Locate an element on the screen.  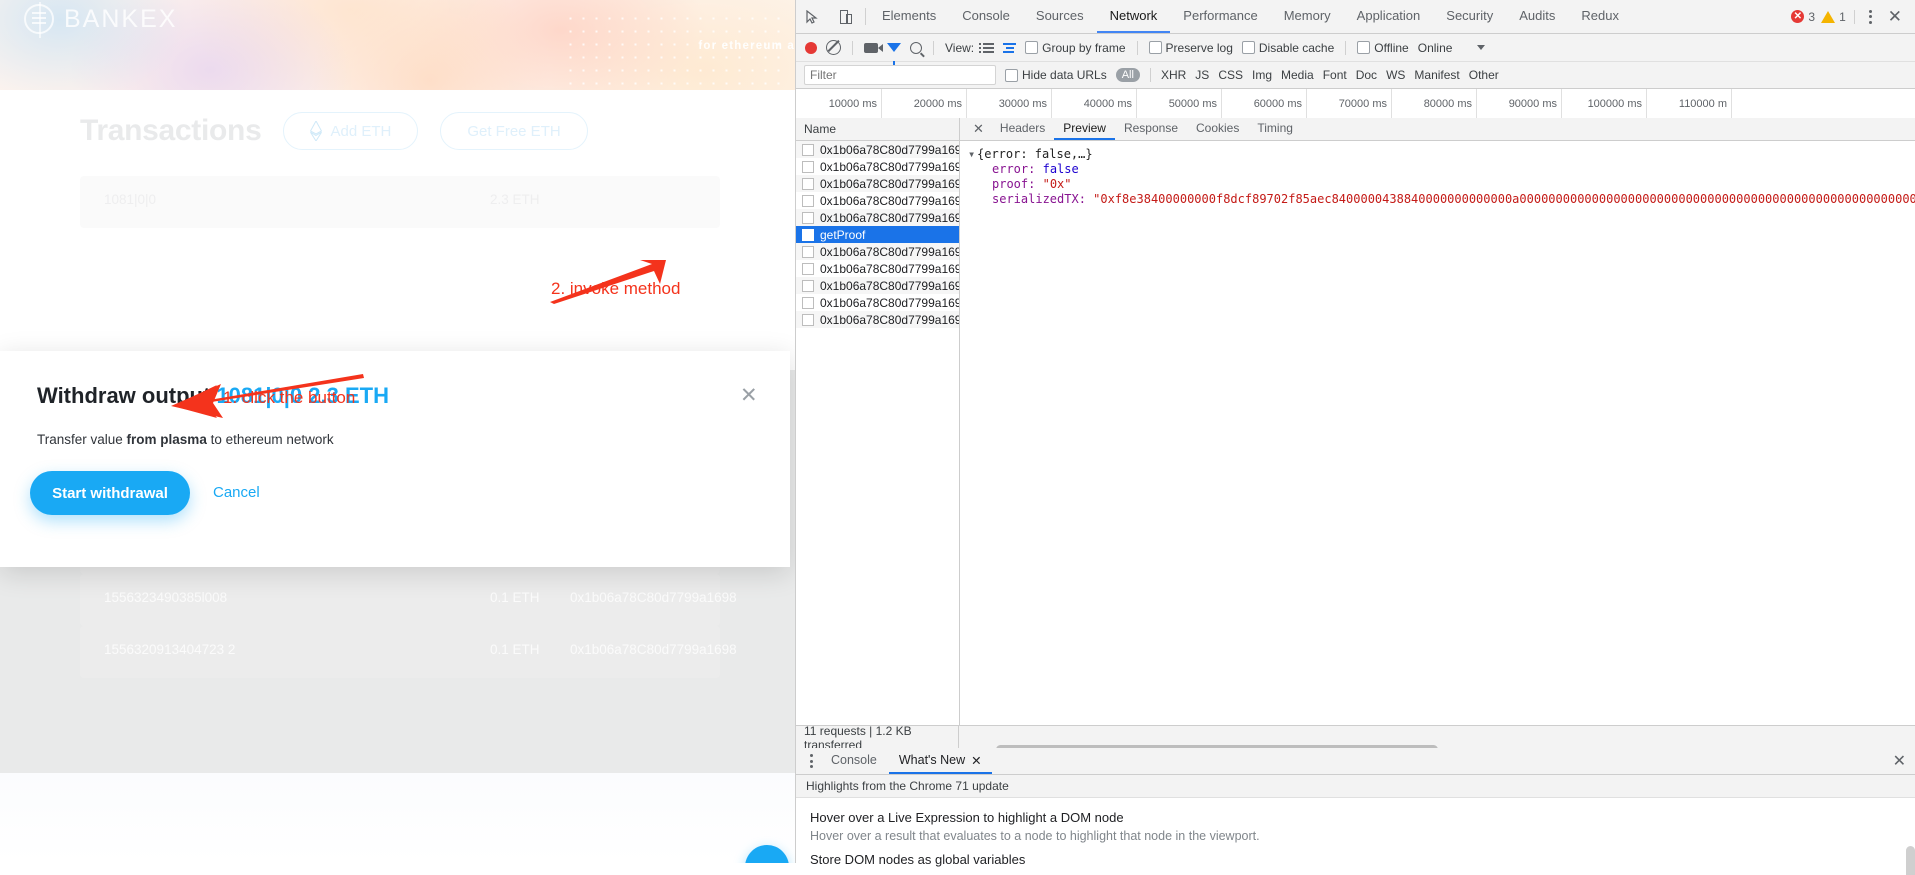
preserve-log-checkbox: Preserve log is located at coordinates (1190, 48).